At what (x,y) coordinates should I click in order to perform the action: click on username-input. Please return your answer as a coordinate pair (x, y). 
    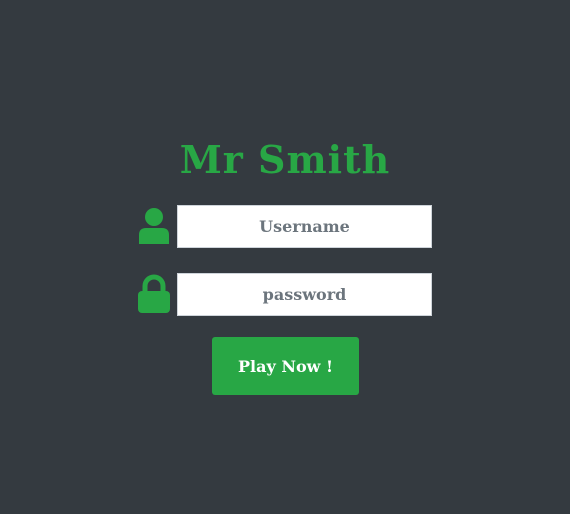
    Looking at the image, I should click on (304, 226).